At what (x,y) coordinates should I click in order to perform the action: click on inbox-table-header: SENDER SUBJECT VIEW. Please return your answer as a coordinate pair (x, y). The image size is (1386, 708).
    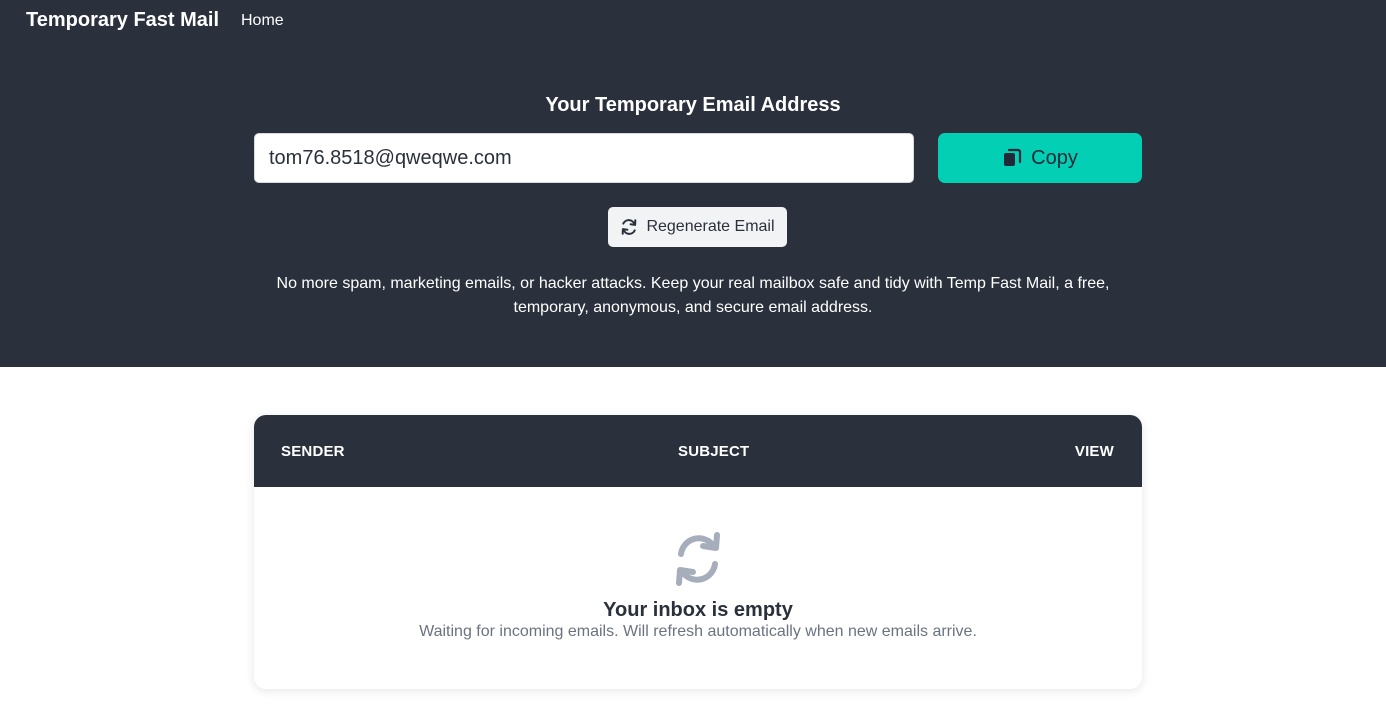
    Looking at the image, I should click on (698, 451).